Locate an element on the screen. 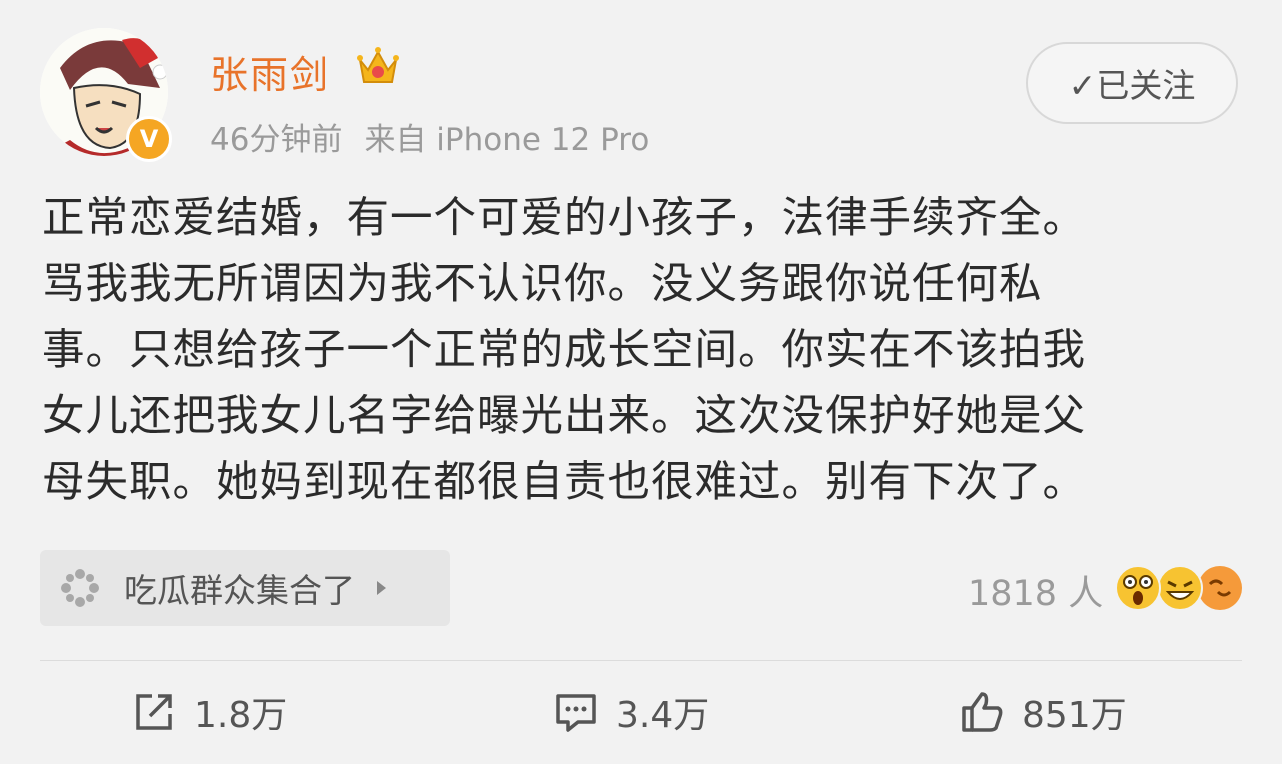 Image resolution: width=1282 pixels, height=764 pixels. post-line: 骂我我无所谓因为我不认识你。没义务跟你说任何私 is located at coordinates (542, 284).